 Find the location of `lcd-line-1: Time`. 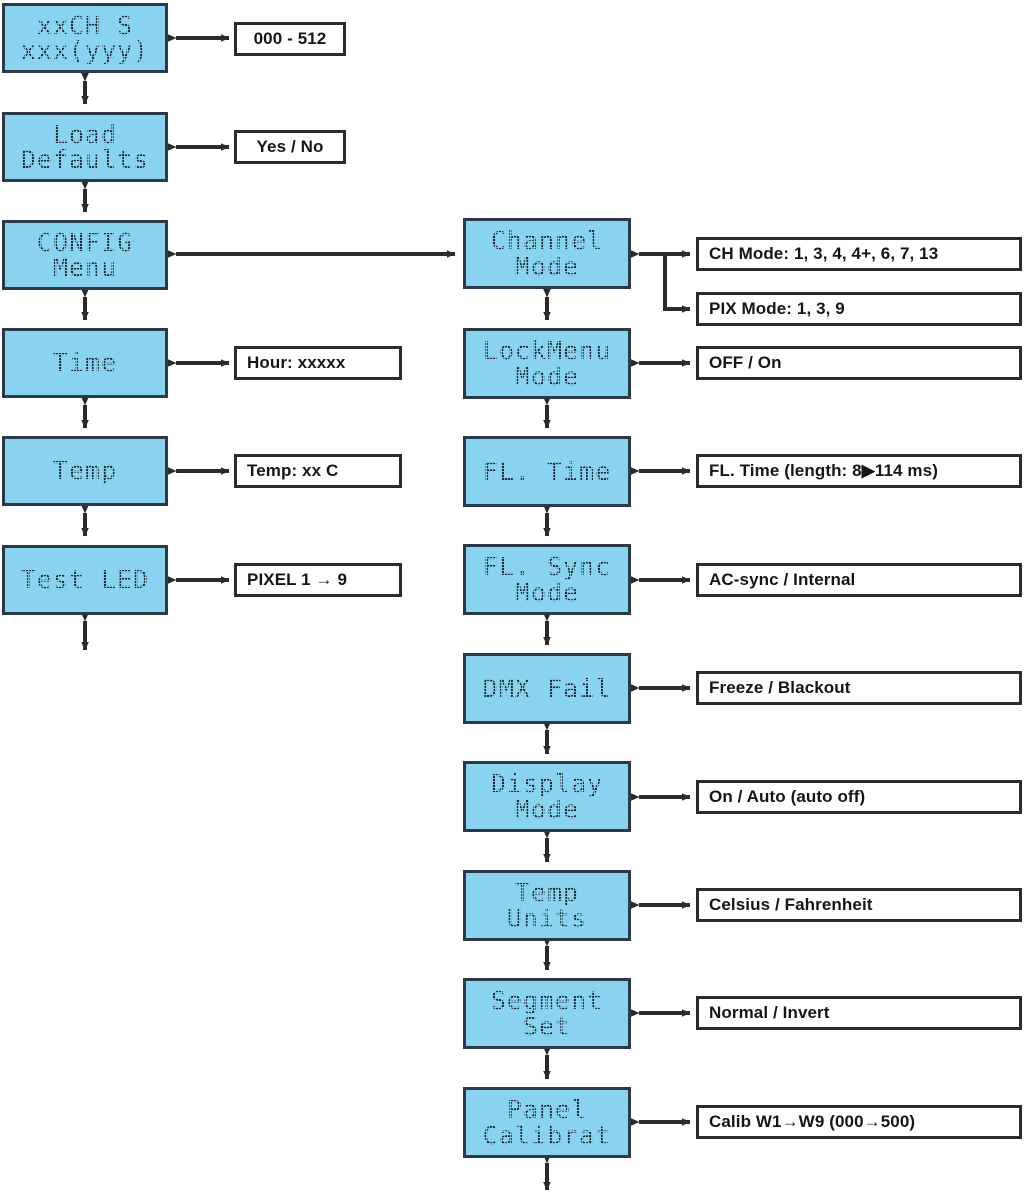

lcd-line-1: Time is located at coordinates (85, 363).